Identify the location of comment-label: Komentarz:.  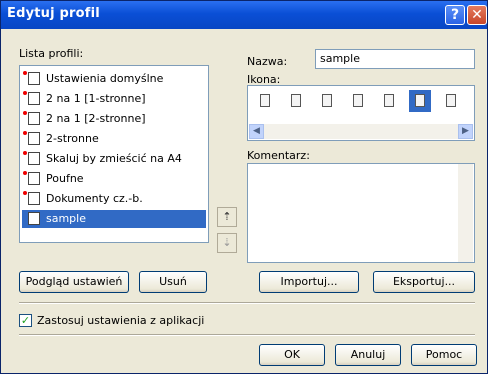
(278, 155).